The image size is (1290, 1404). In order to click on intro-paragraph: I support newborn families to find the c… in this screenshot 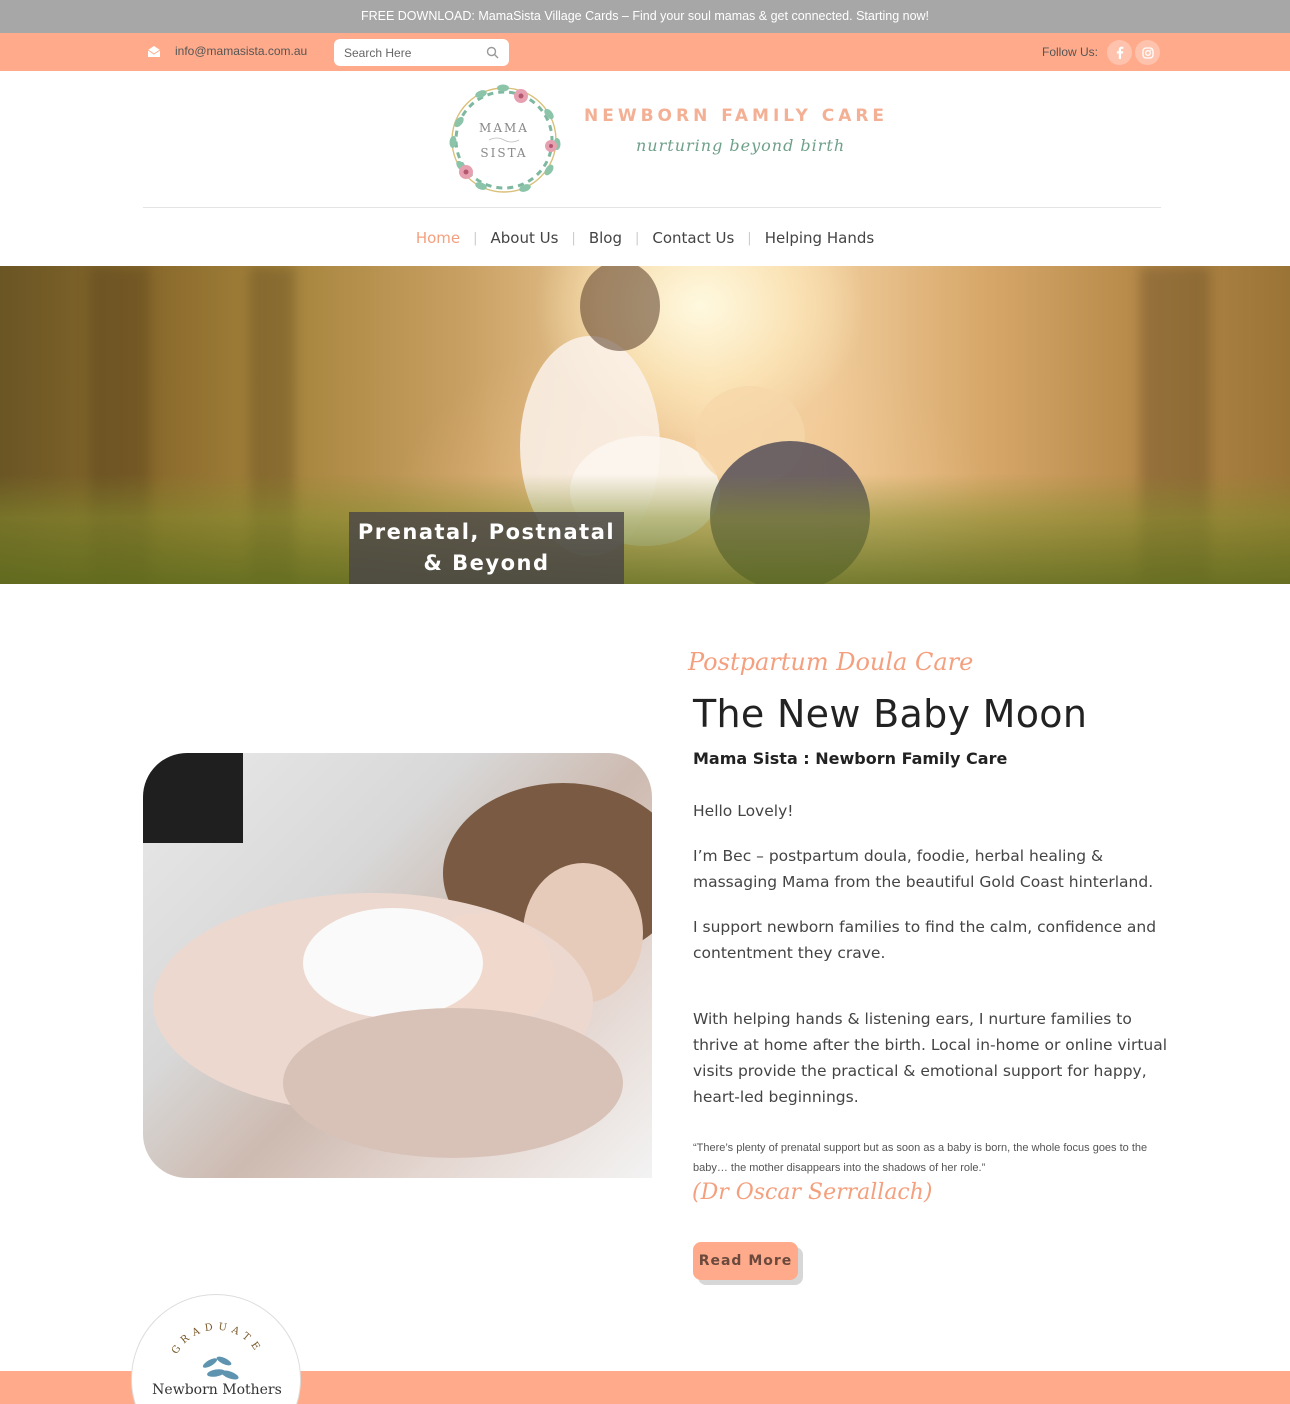, I will do `click(925, 940)`.